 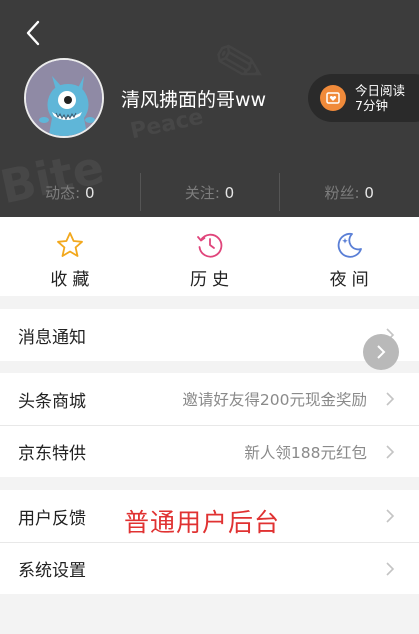 What do you see at coordinates (212, 280) in the screenshot?
I see `history-label: 历史` at bounding box center [212, 280].